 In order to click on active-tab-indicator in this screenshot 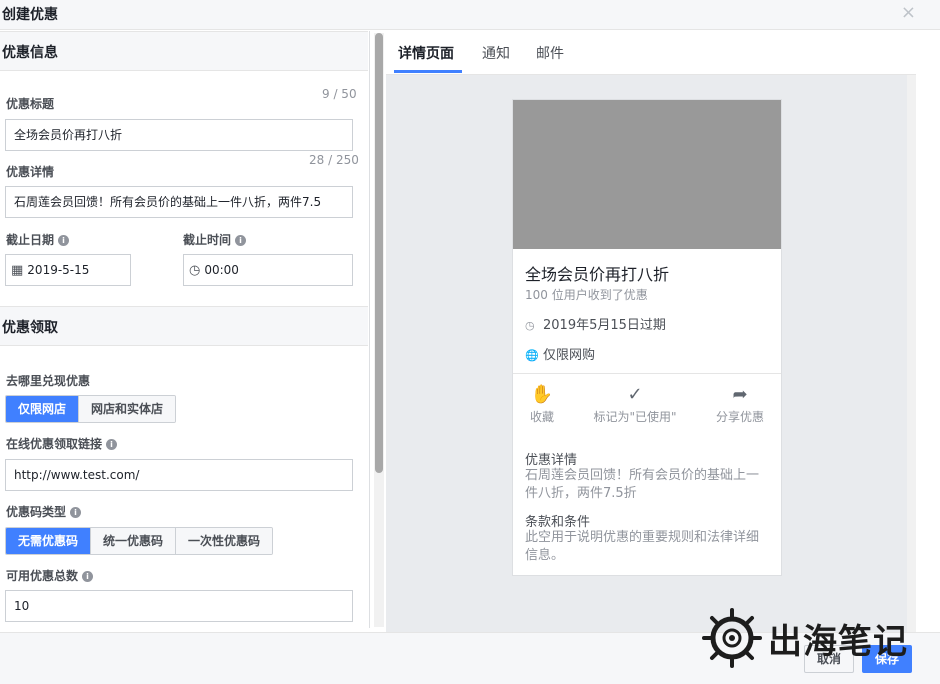, I will do `click(428, 71)`.